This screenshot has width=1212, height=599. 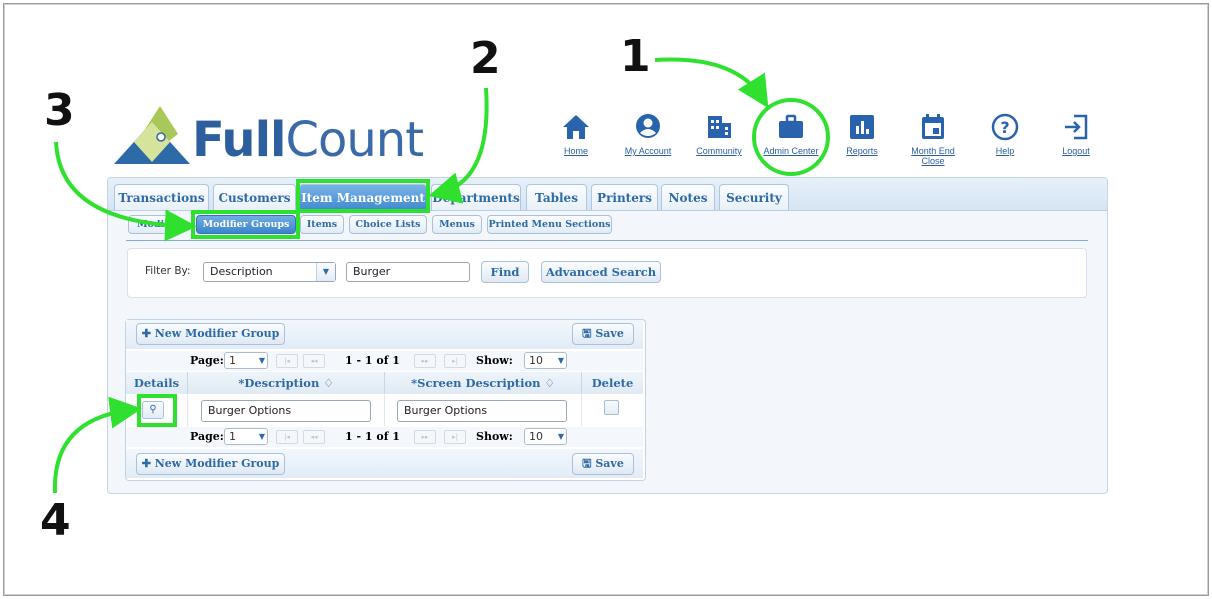 I want to click on step-number-2: 2, so click(x=485, y=58).